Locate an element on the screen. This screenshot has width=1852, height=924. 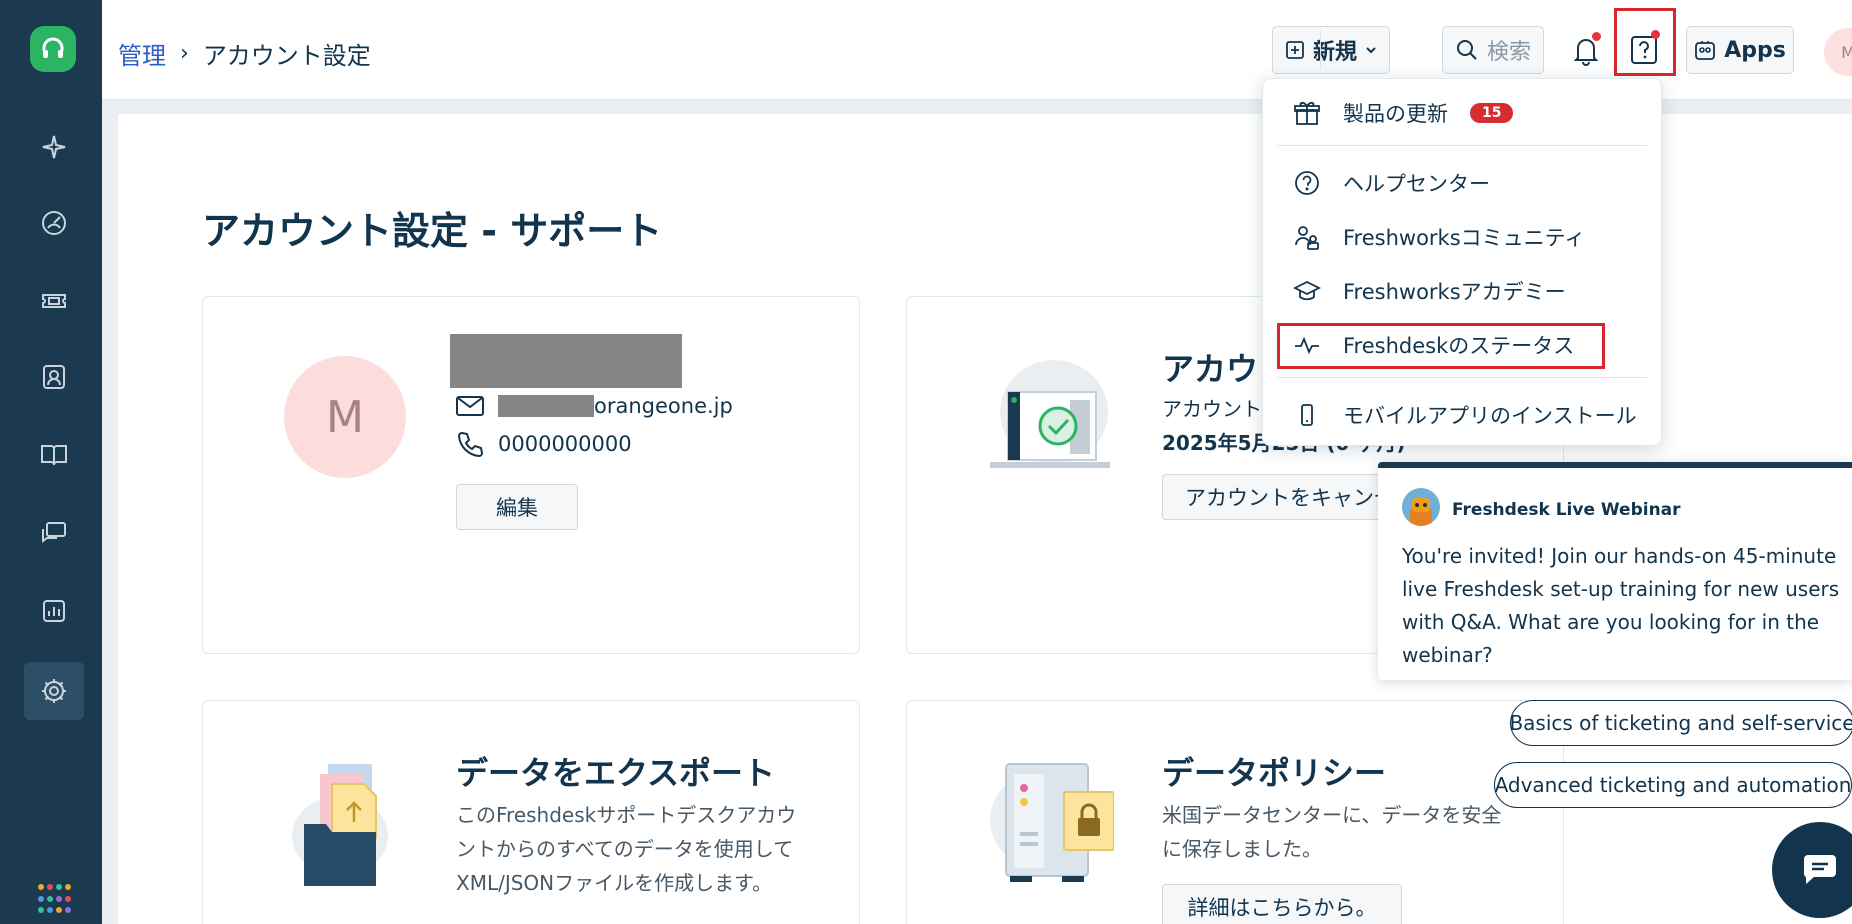
apps-icon is located at coordinates (1705, 50).